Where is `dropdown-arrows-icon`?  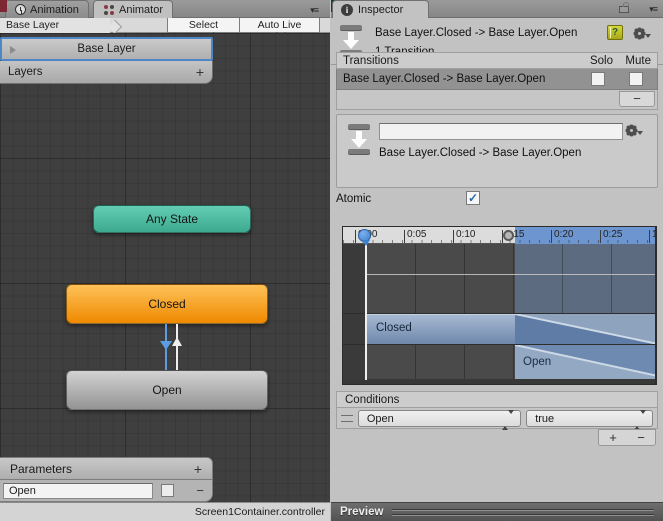
dropdown-arrows-icon is located at coordinates (640, 419).